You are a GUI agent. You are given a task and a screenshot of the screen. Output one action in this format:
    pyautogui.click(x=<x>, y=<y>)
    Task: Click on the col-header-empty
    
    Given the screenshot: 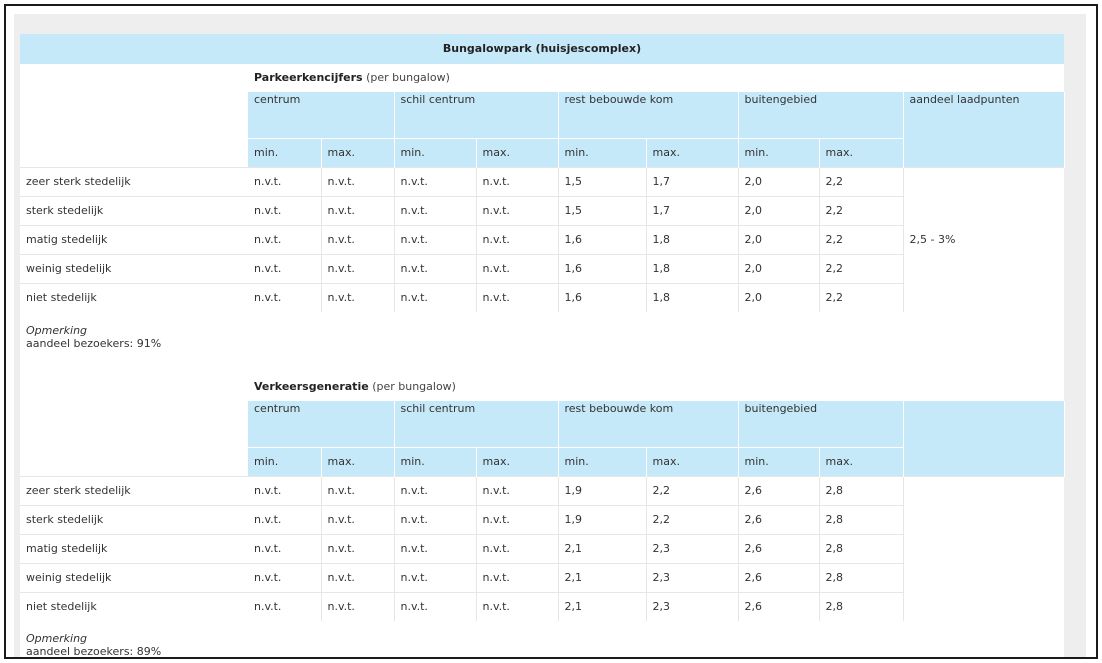 What is the action you would take?
    pyautogui.click(x=984, y=438)
    